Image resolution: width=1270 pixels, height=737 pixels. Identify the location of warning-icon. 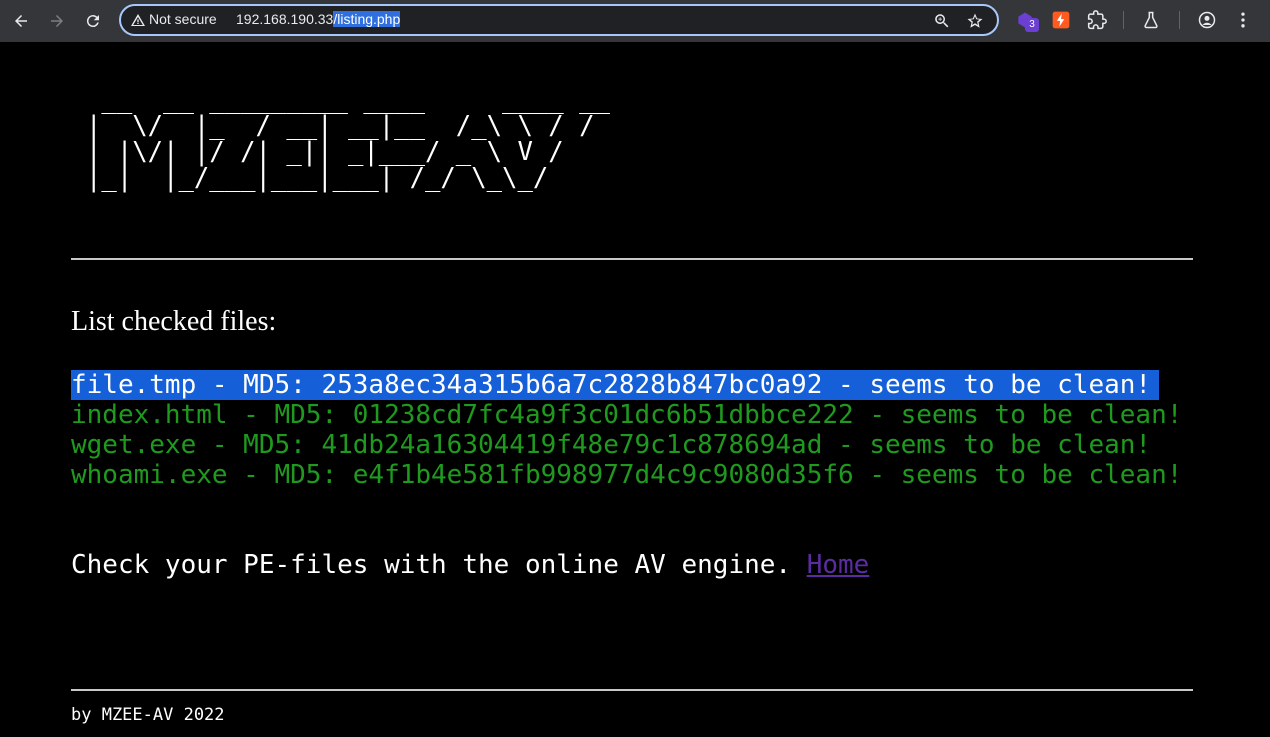
(138, 20).